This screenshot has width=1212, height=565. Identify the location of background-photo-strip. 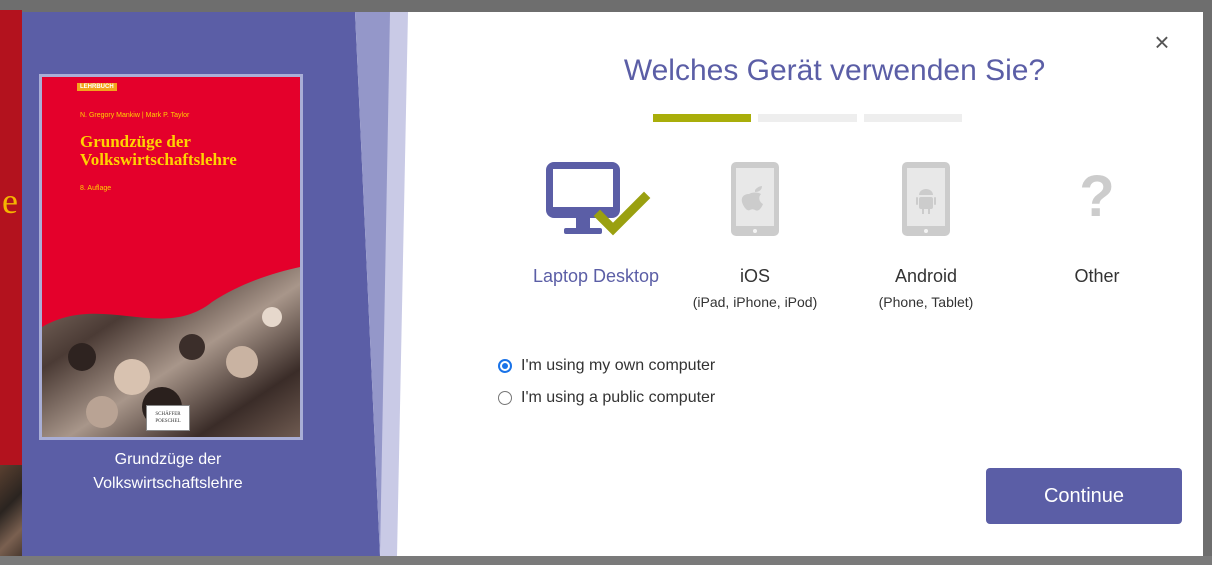
(11, 515).